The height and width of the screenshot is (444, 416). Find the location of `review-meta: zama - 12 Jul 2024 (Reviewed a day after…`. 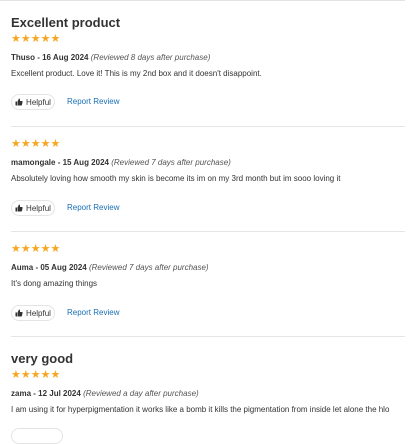

review-meta: zama - 12 Jul 2024 (Reviewed a day after… is located at coordinates (105, 394).